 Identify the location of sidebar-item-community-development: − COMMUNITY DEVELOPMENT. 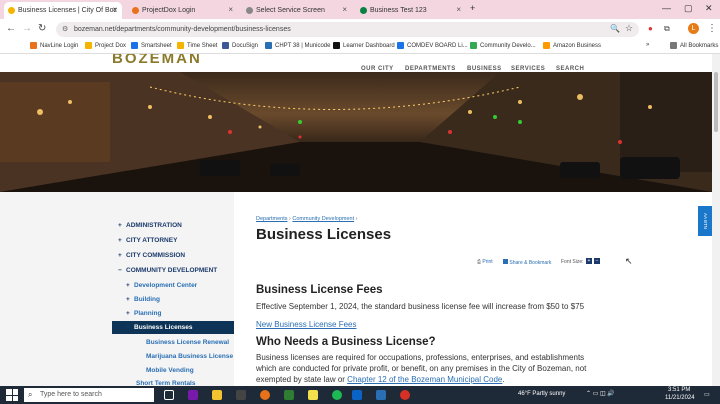
(167, 270).